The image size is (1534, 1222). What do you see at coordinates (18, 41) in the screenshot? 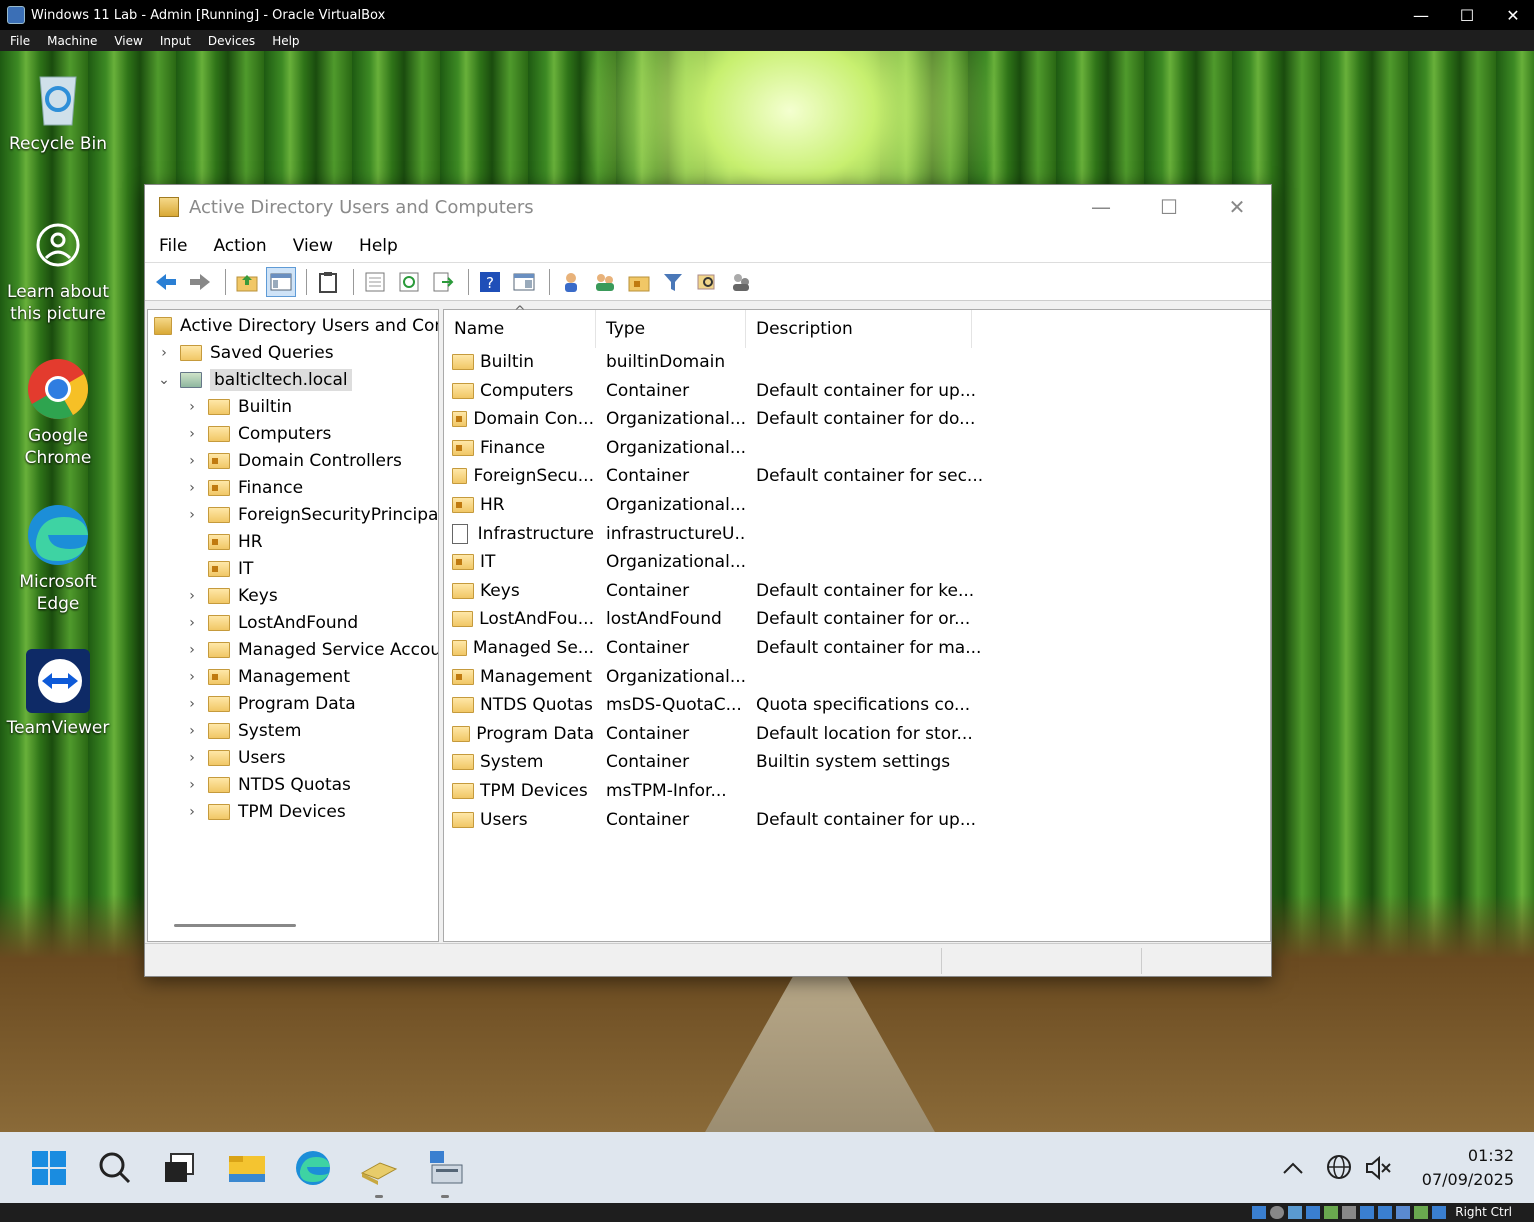
I see `vbox-menu-file: File` at bounding box center [18, 41].